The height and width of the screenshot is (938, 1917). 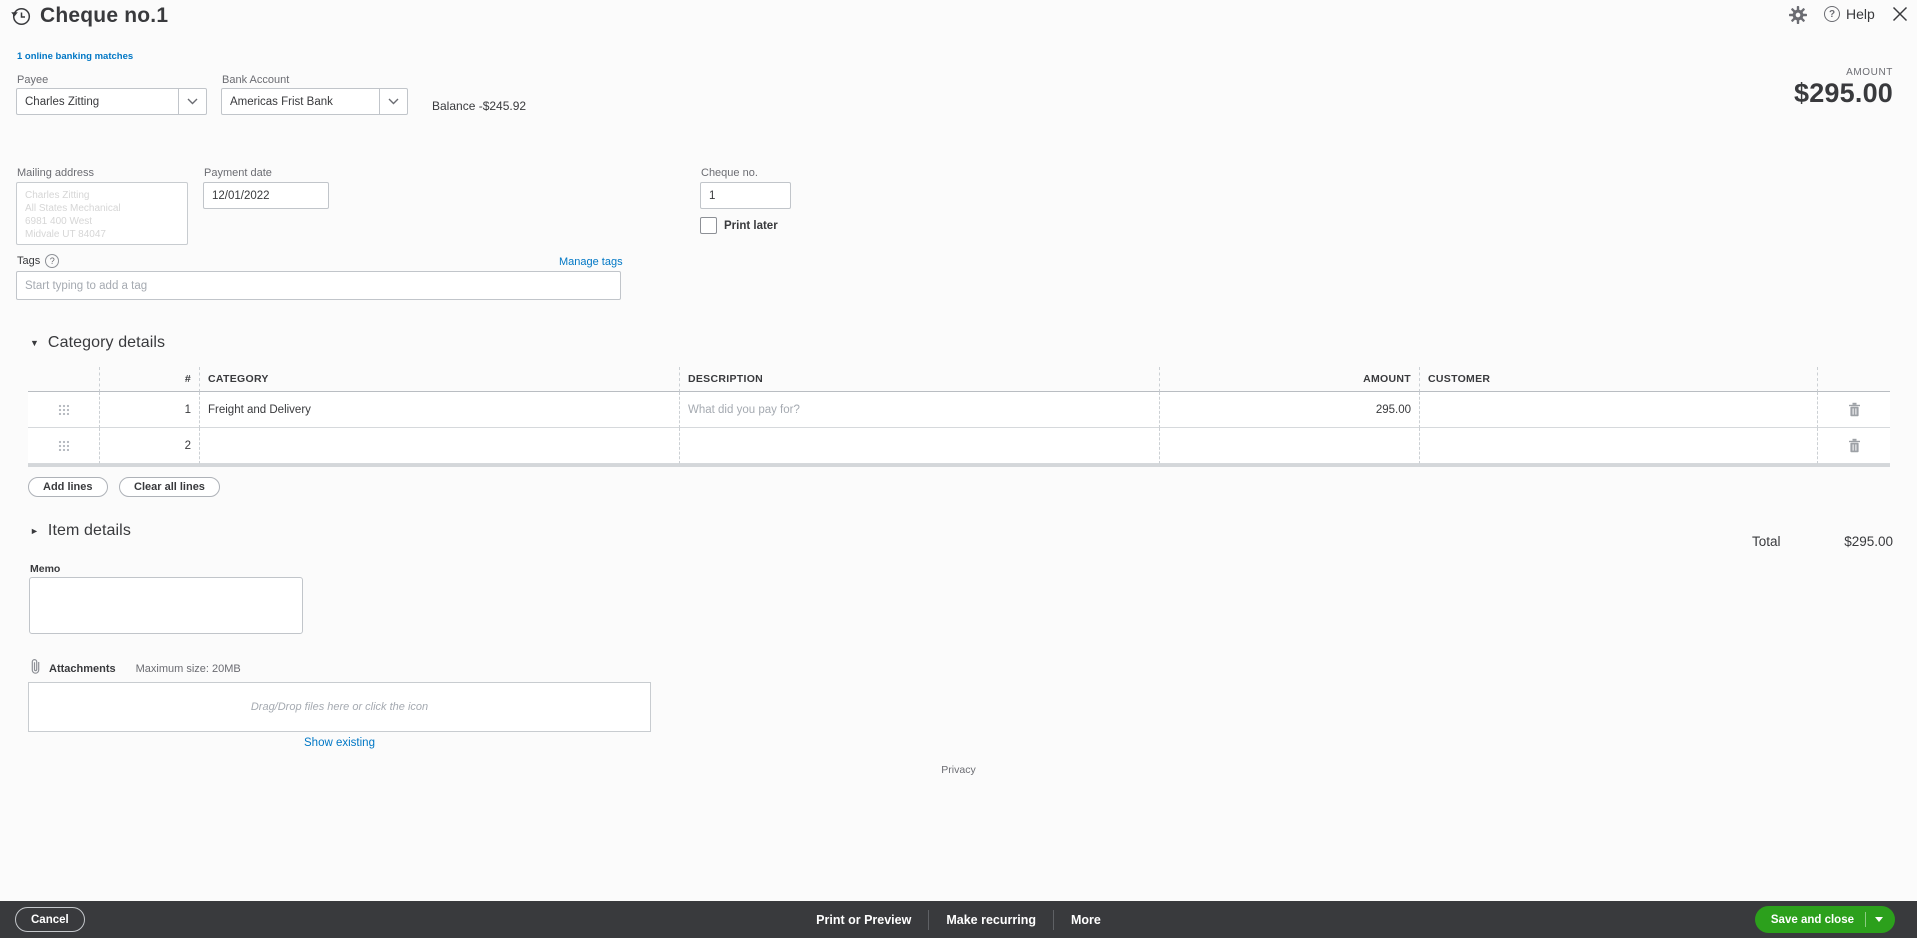 What do you see at coordinates (440, 379) in the screenshot?
I see `col-header-category: CATEGORY` at bounding box center [440, 379].